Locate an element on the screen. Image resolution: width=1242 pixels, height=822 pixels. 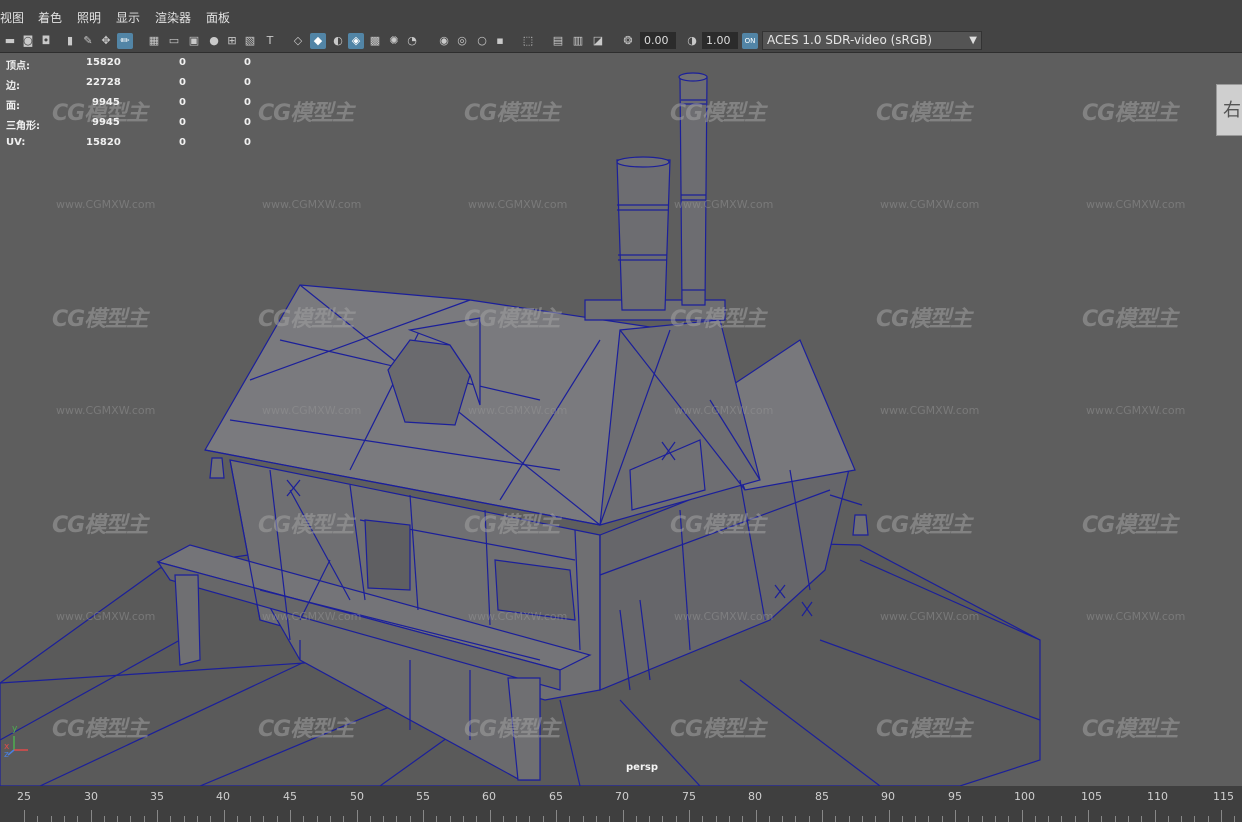
wireframe-icon: ◇ is located at coordinates (298, 41).